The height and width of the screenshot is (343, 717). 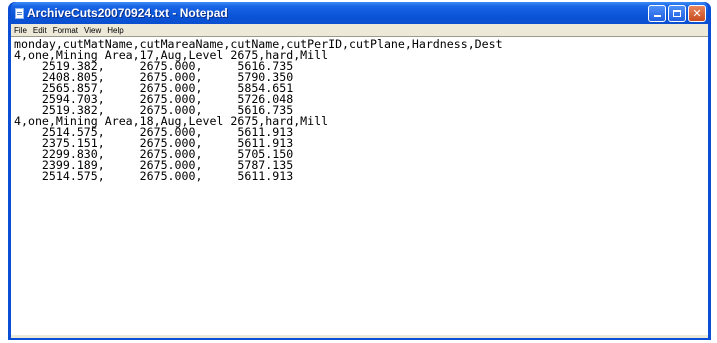 What do you see at coordinates (20, 30) in the screenshot?
I see `menu-file: File` at bounding box center [20, 30].